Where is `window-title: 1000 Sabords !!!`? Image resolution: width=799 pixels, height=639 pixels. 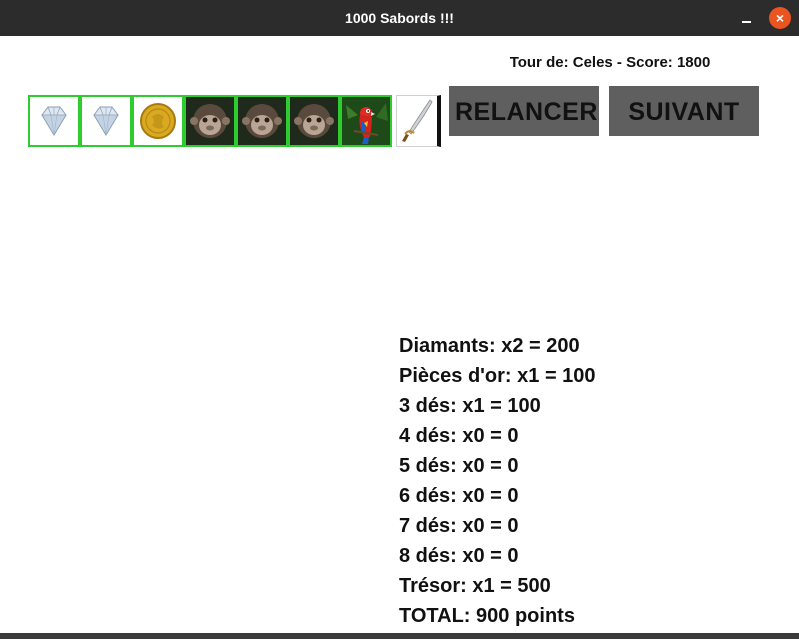 window-title: 1000 Sabords !!! is located at coordinates (399, 18).